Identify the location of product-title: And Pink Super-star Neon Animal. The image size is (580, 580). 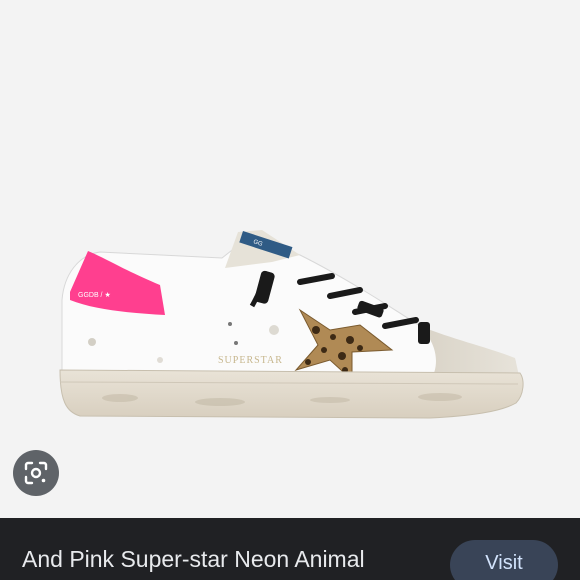
(227, 559).